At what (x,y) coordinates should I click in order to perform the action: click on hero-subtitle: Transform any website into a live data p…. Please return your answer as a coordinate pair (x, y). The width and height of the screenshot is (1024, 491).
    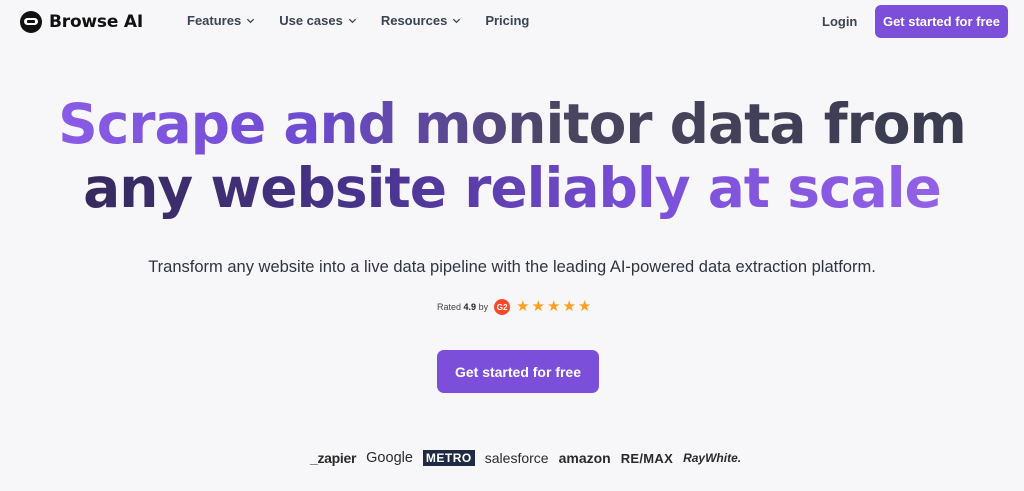
    Looking at the image, I should click on (512, 267).